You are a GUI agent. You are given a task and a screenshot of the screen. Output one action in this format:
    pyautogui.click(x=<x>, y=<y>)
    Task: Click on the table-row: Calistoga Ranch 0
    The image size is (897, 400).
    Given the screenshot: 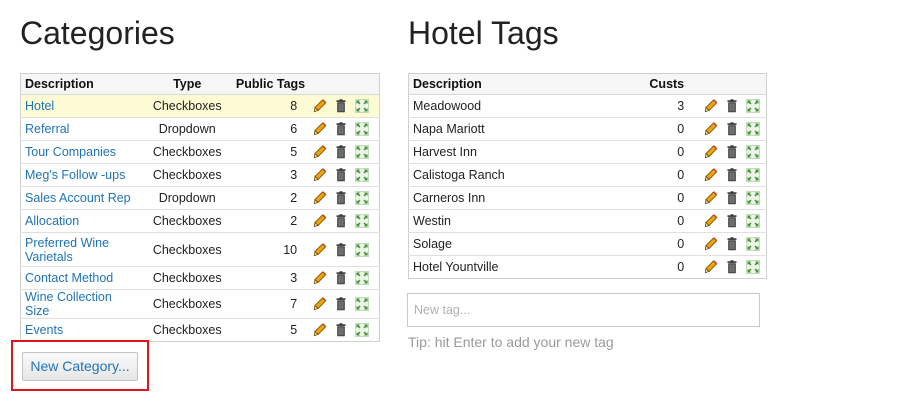 What is the action you would take?
    pyautogui.click(x=587, y=175)
    